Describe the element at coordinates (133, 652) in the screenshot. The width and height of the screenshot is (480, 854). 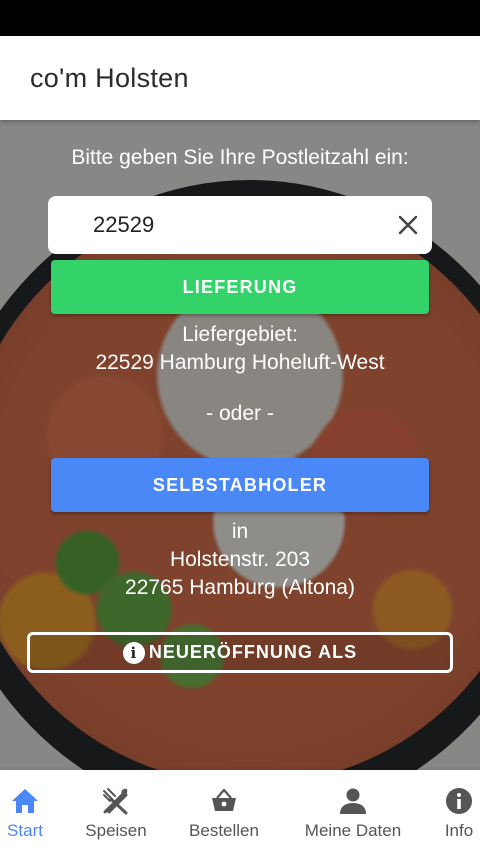
I see `info-icon: i` at that location.